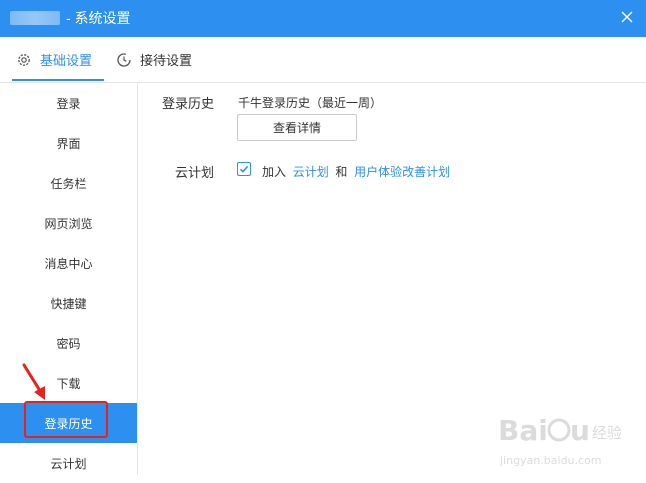 This screenshot has height=483, width=646. Describe the element at coordinates (323, 18) in the screenshot. I see `title-bar: - 系统设置` at that location.